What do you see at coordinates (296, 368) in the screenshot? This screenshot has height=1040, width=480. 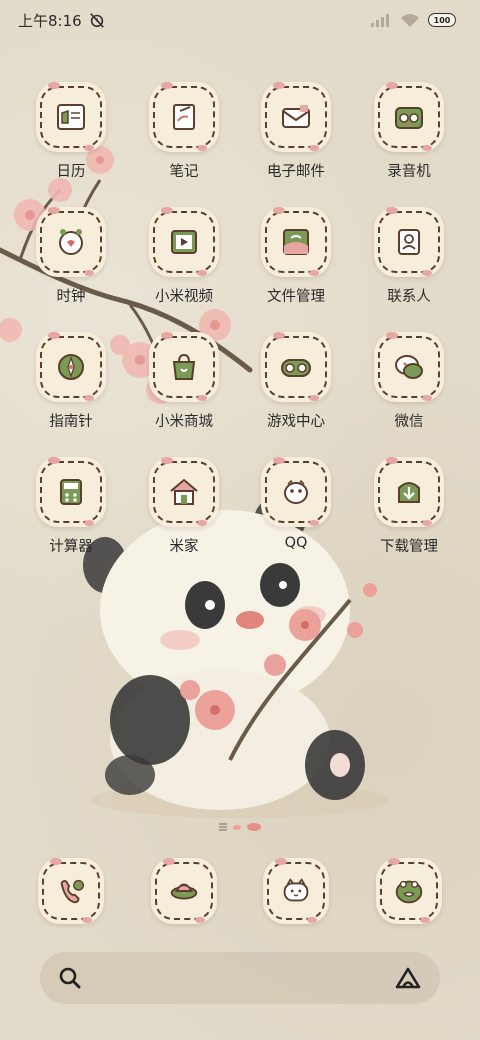 I see `gamepad-icon` at bounding box center [296, 368].